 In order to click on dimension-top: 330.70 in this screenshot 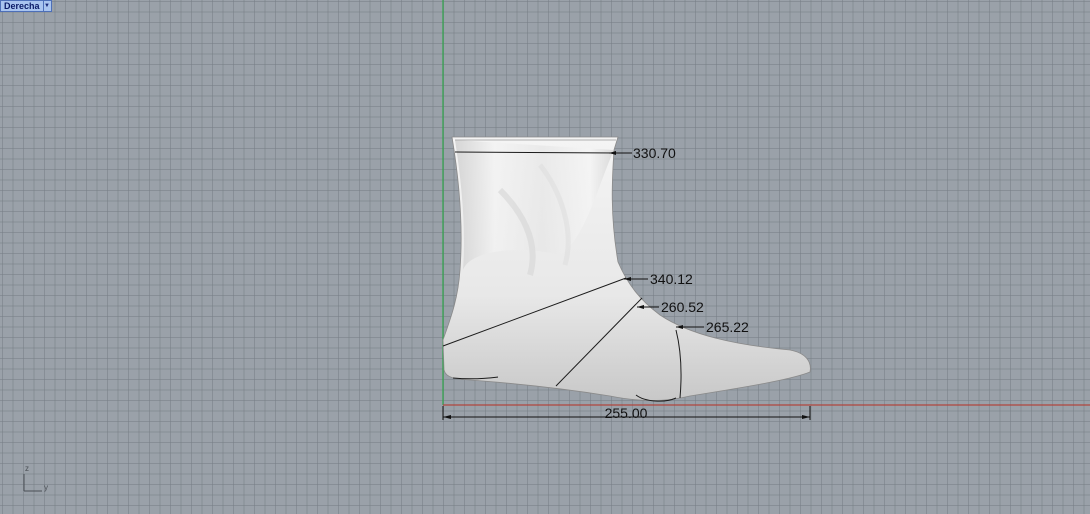, I will do `click(642, 153)`.